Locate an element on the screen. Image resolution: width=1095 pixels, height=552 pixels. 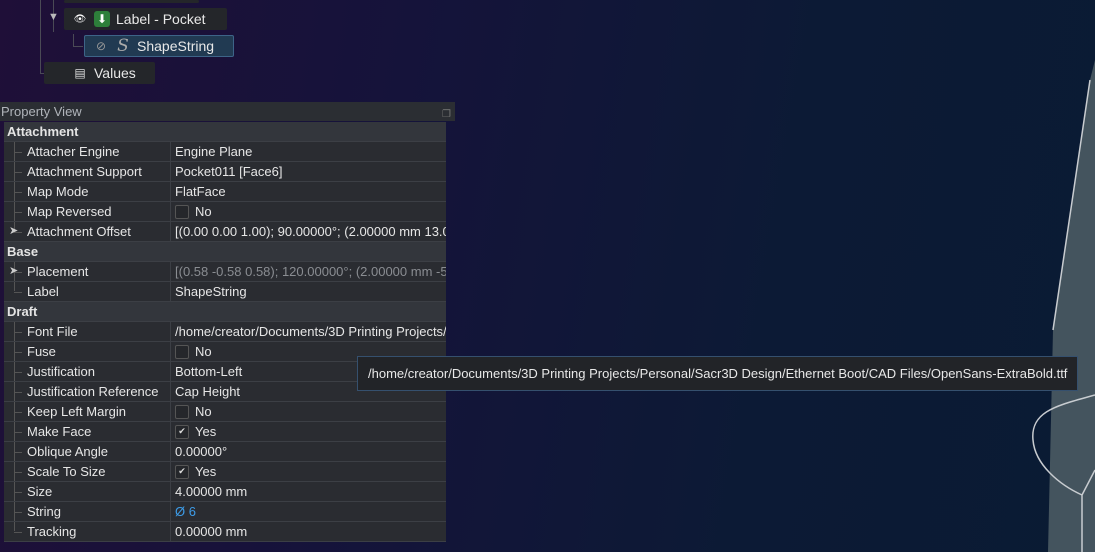
tree-item-label: ShapeString is located at coordinates (176, 46).